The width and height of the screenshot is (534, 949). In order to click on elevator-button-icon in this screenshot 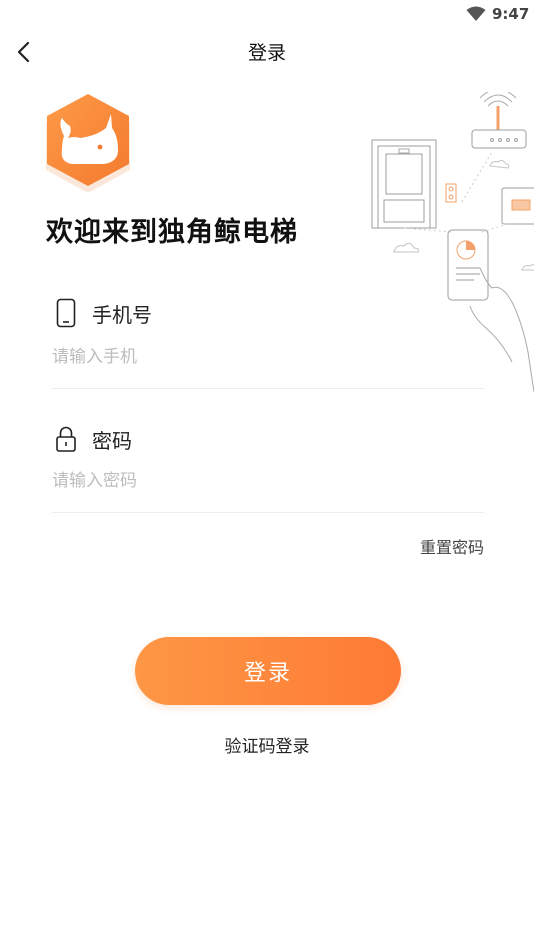, I will do `click(451, 193)`.